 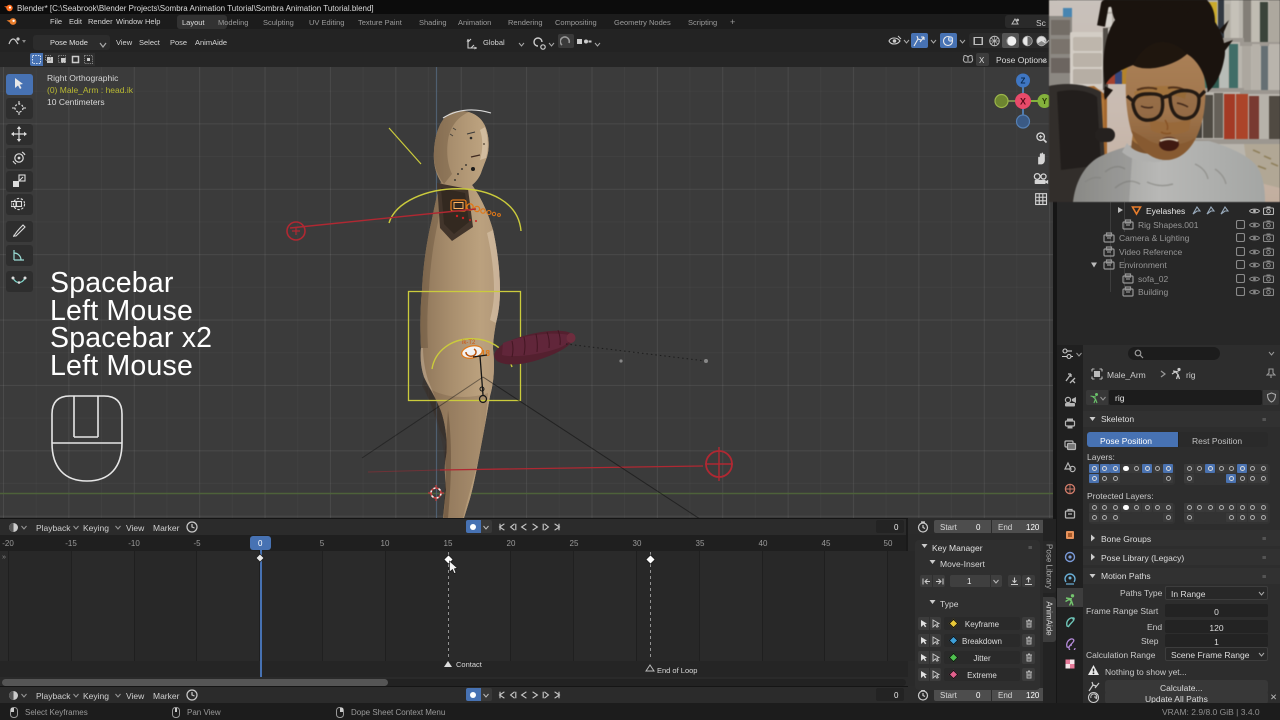 I want to click on svg-text: ik-T2, so click(x=469, y=343).